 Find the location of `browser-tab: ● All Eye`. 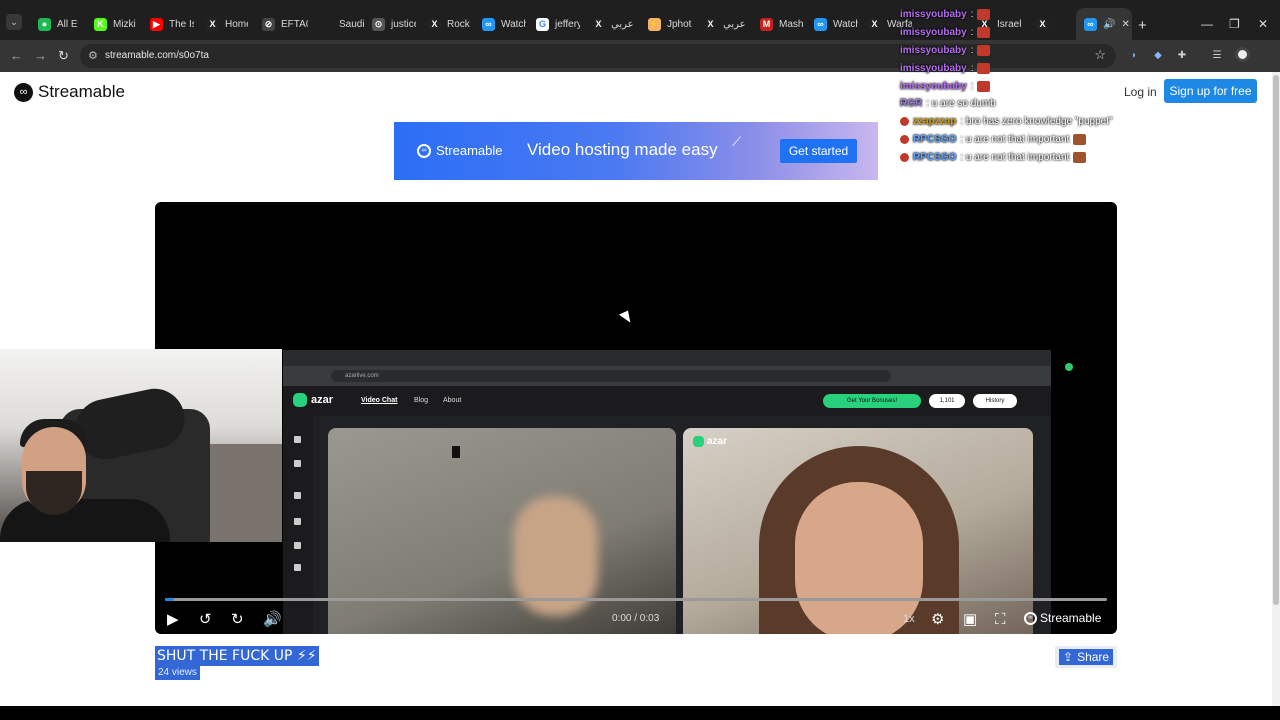

browser-tab: ● All Eye is located at coordinates (54, 24).